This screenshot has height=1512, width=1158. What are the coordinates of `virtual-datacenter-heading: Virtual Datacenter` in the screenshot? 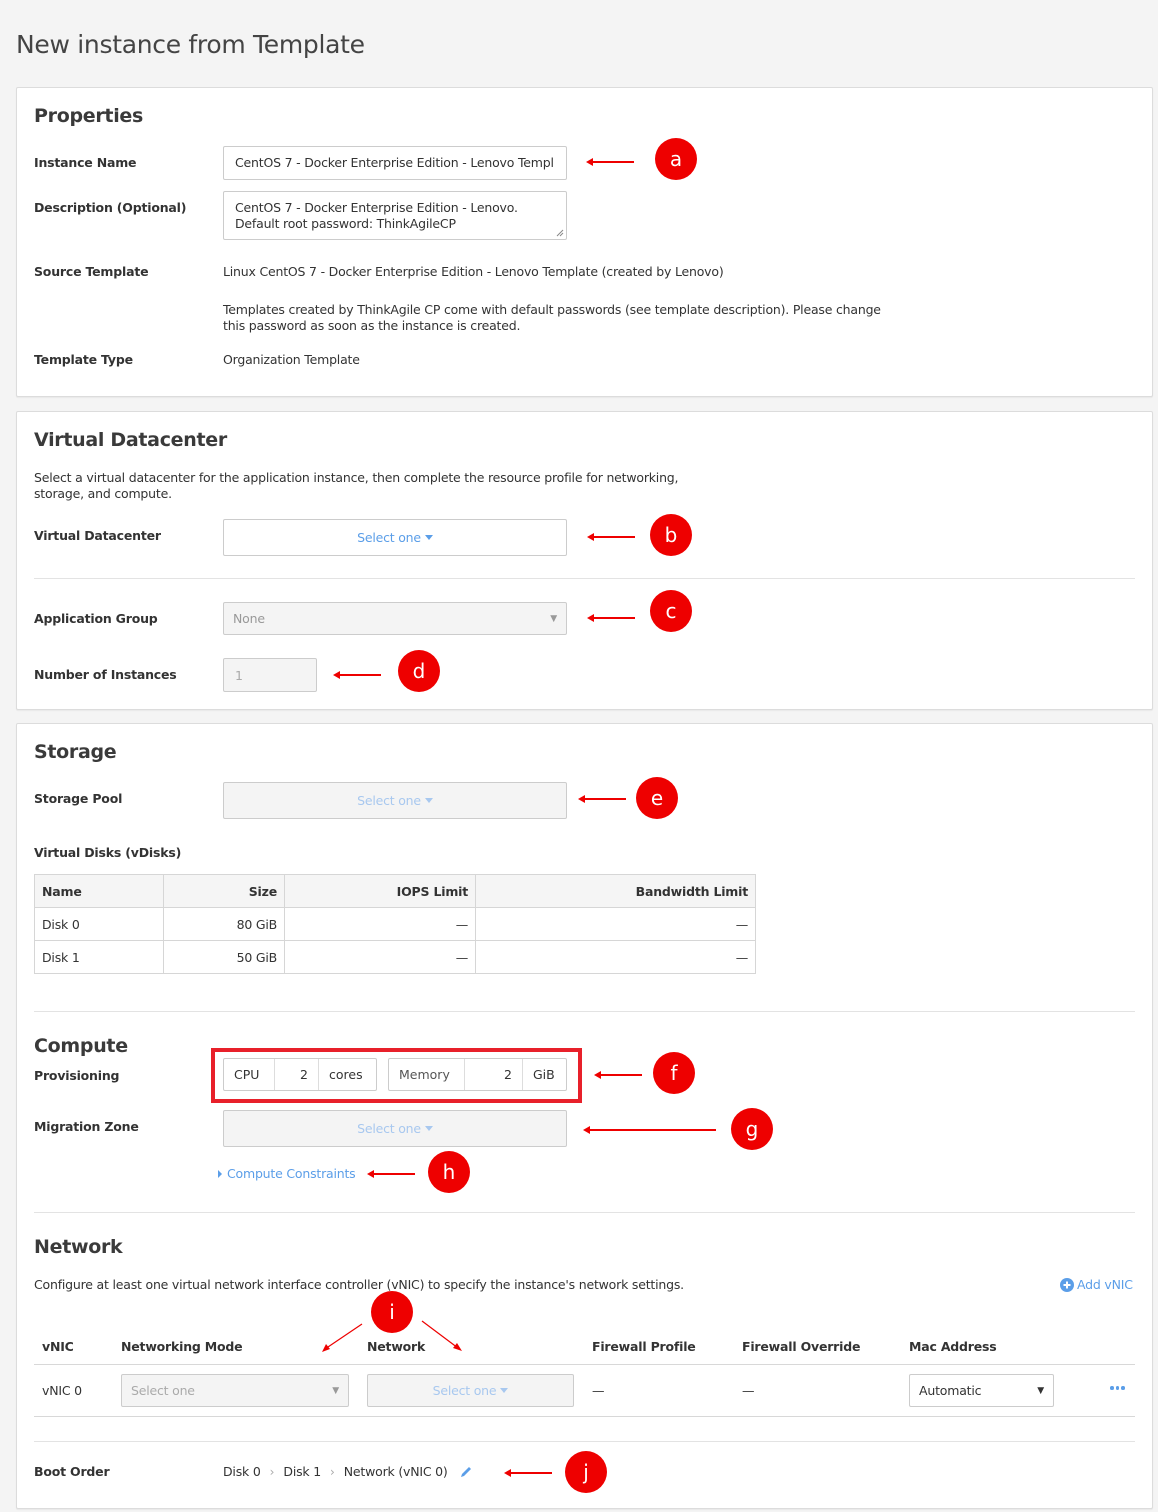 It's located at (130, 440).